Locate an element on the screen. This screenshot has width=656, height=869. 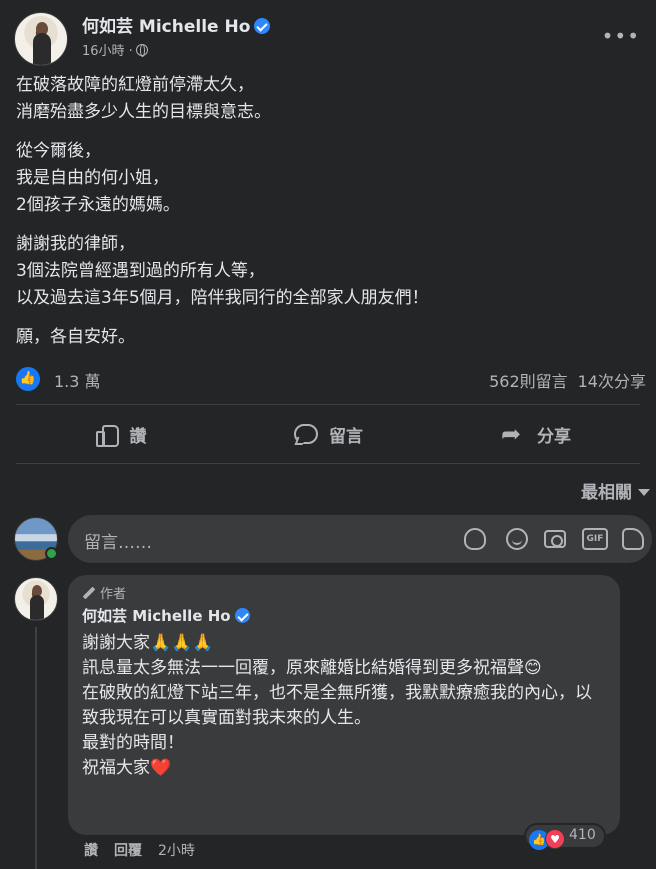
engagement-counts: 562則留言 14次分享 is located at coordinates (562, 380).